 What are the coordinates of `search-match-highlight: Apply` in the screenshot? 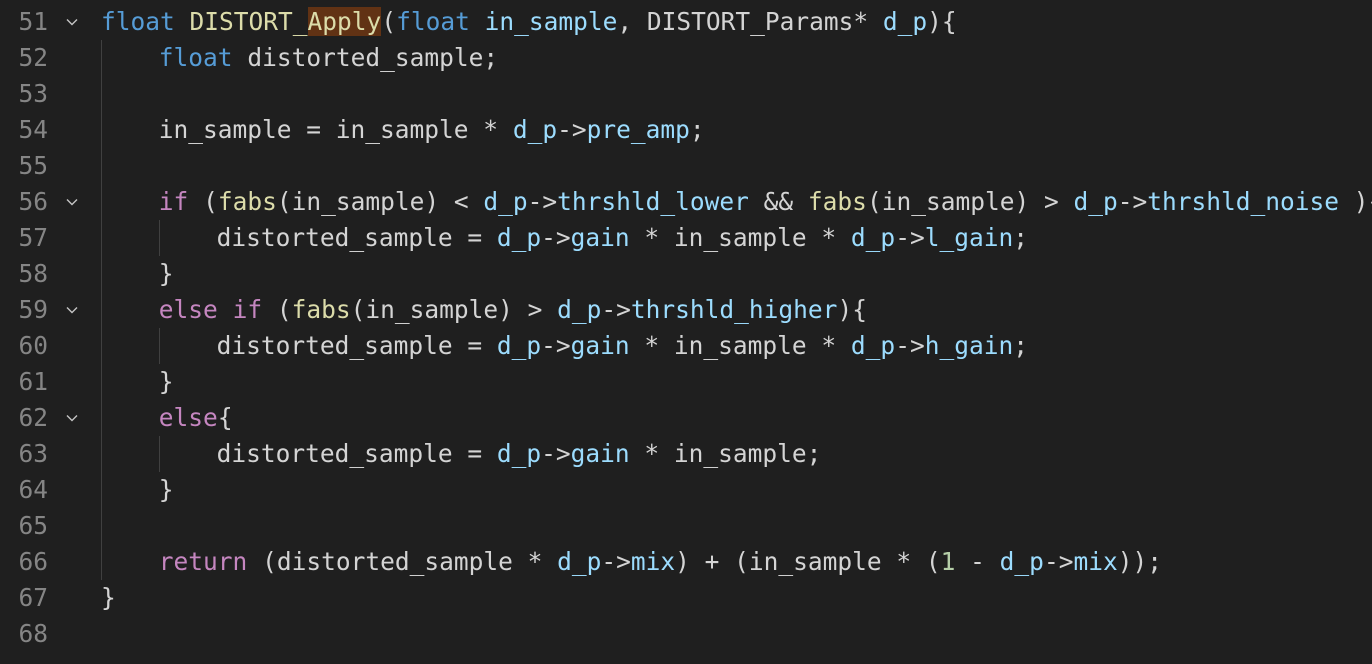 It's located at (344, 21).